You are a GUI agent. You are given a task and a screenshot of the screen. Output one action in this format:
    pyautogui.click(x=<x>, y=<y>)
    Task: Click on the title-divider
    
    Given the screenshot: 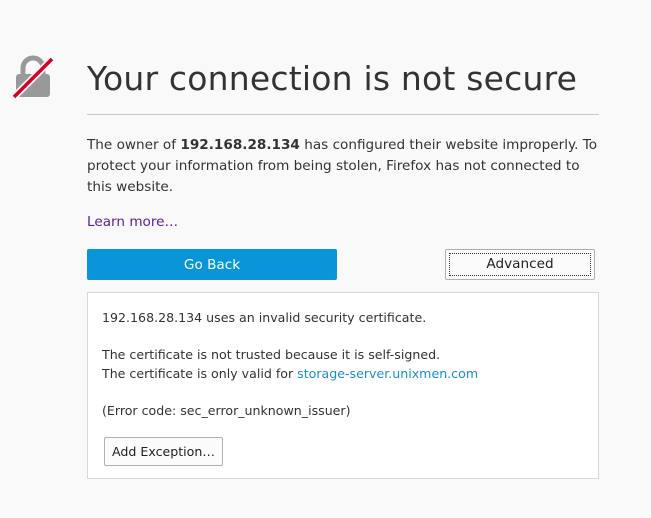 What is the action you would take?
    pyautogui.click(x=343, y=114)
    